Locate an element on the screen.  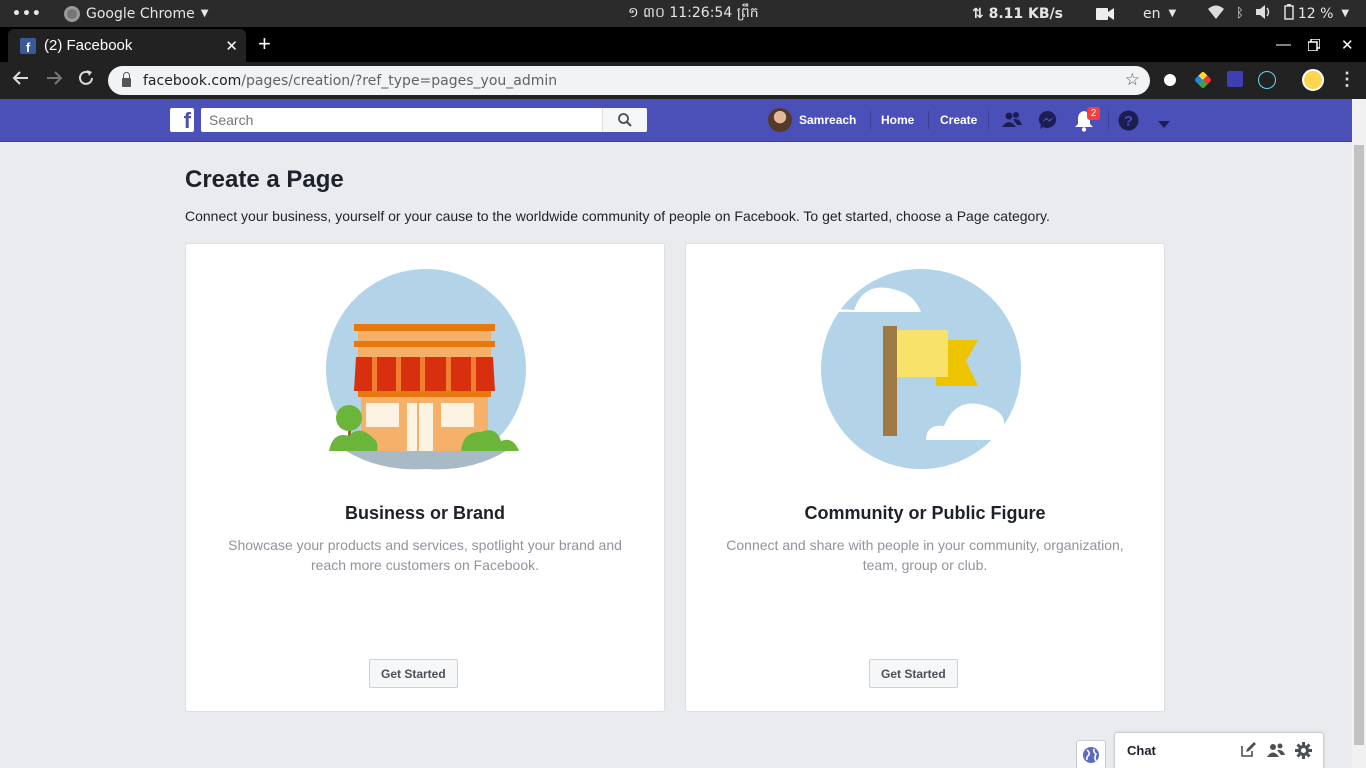
tab-title: (2) Facebook is located at coordinates (88, 45).